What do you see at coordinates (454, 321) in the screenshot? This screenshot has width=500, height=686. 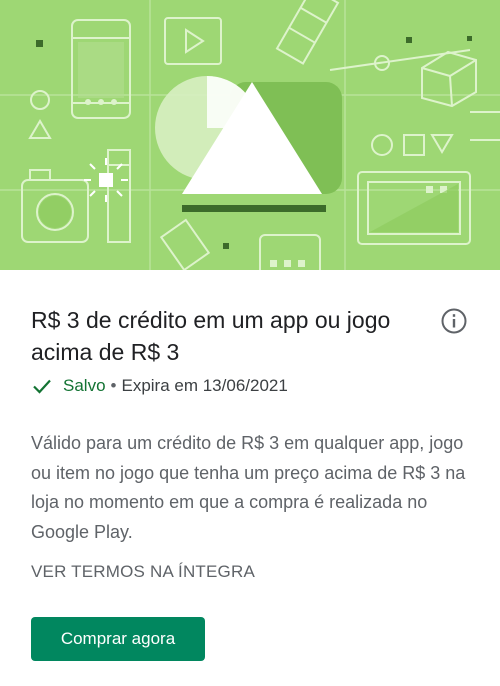 I see `info-outline-icon` at bounding box center [454, 321].